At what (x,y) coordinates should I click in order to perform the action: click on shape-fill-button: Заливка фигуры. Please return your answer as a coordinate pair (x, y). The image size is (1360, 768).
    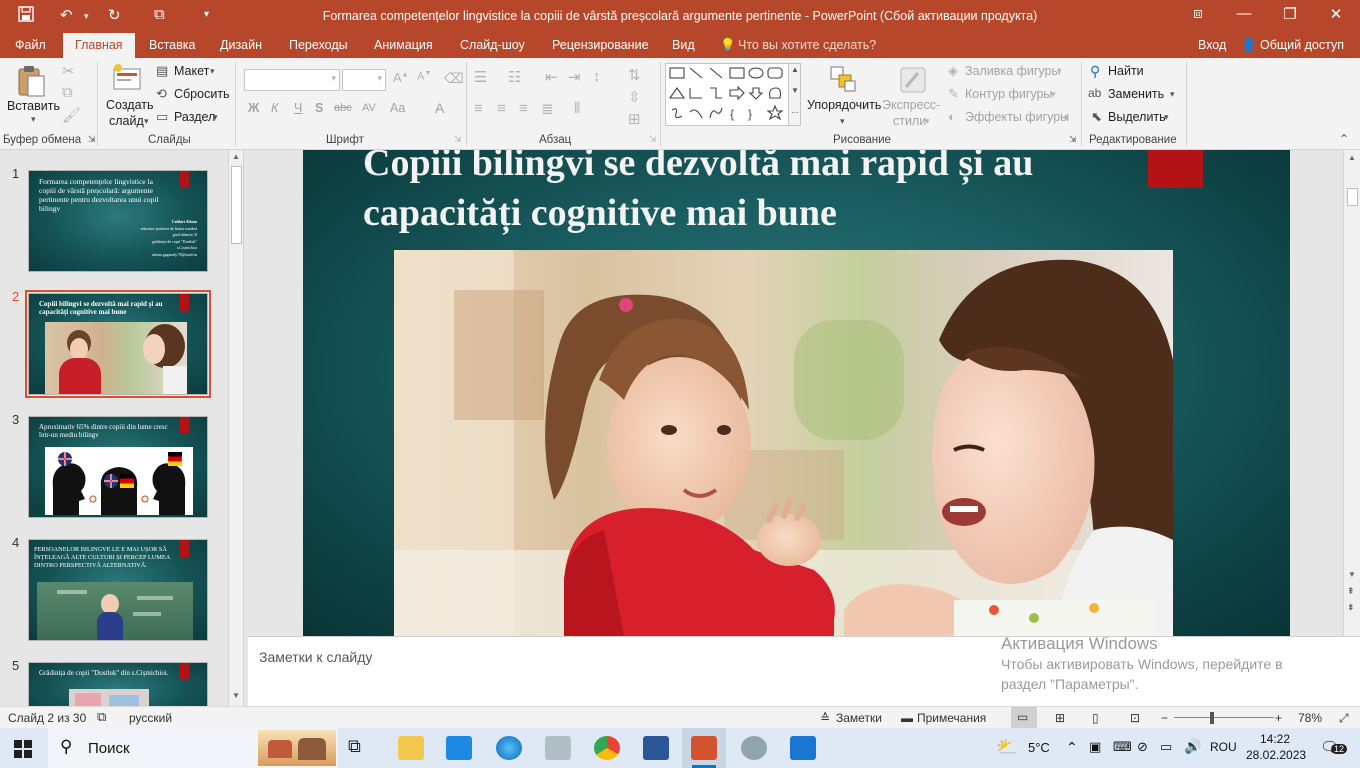
    Looking at the image, I should click on (1012, 71).